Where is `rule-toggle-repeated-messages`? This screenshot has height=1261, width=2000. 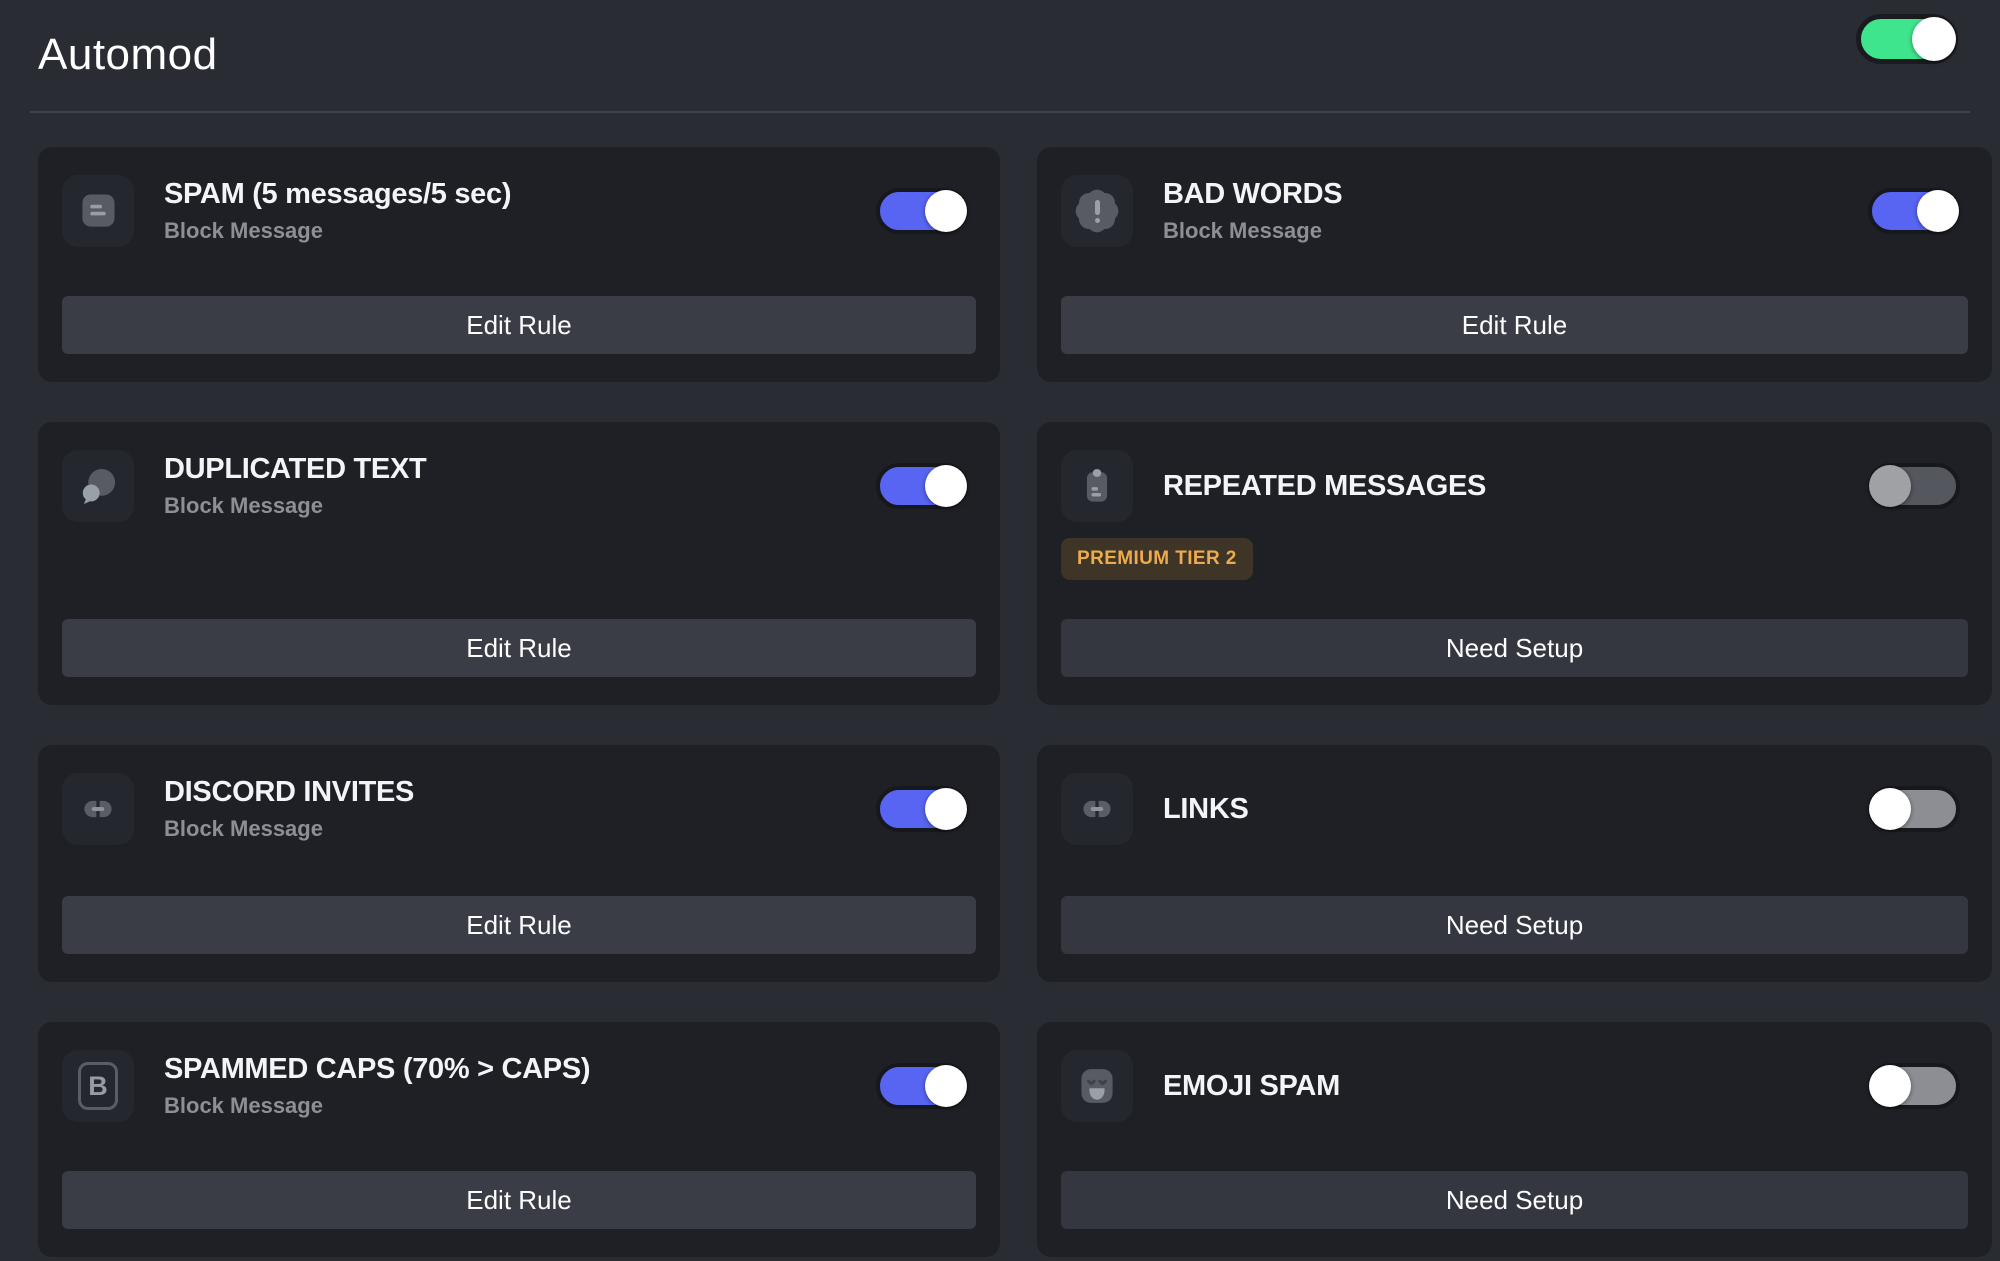 rule-toggle-repeated-messages is located at coordinates (1914, 486).